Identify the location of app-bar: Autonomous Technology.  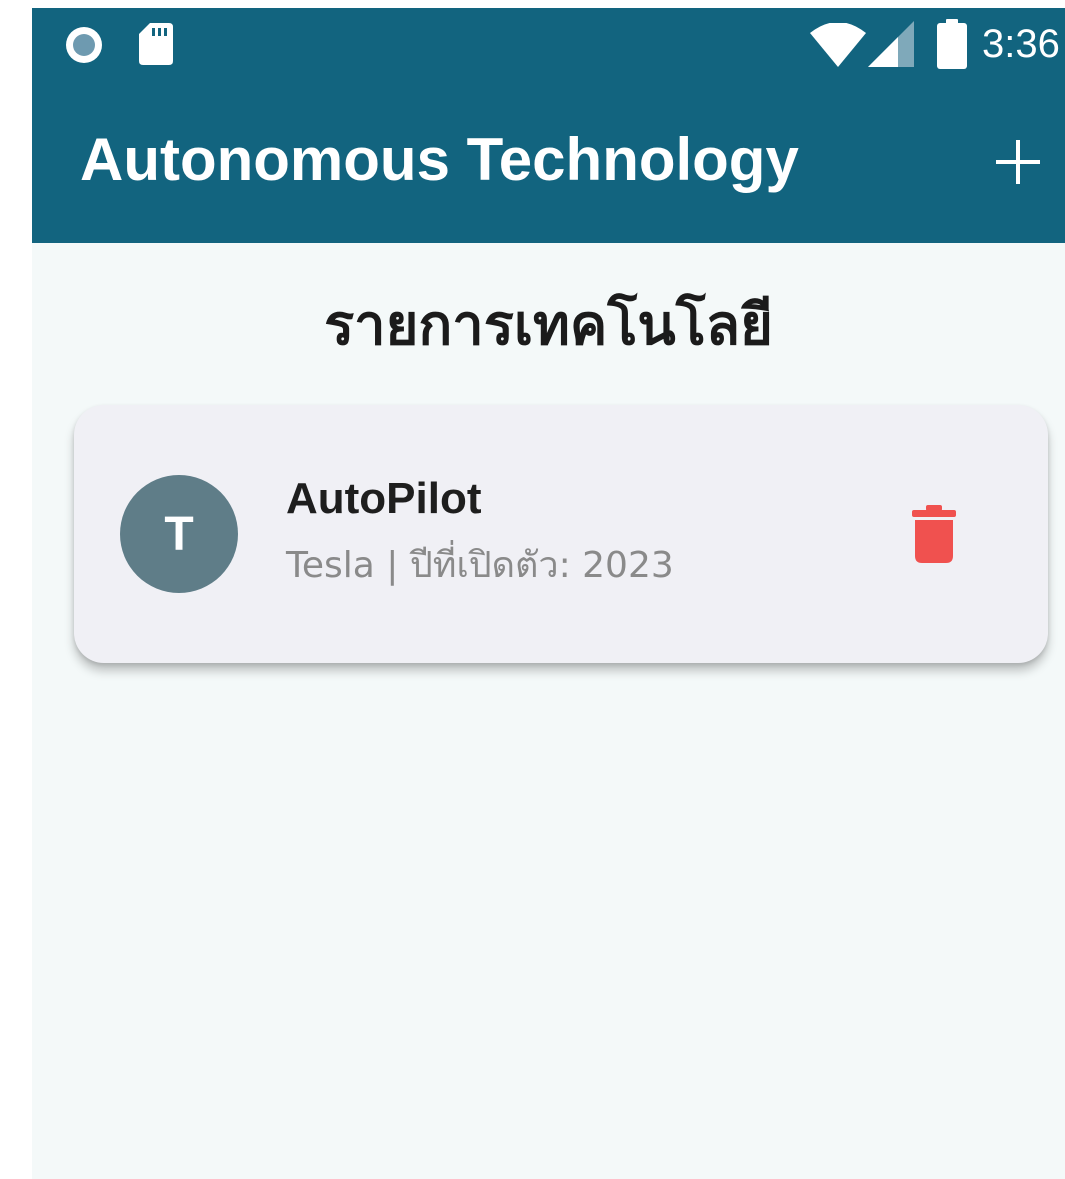
(548, 161).